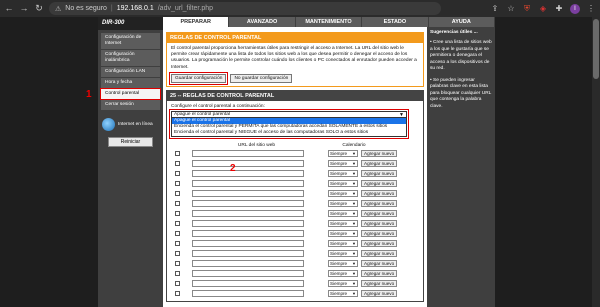  Describe the element at coordinates (130, 57) in the screenshot. I see `sidebar-item-wireless: Configuración inalámbrica` at that location.